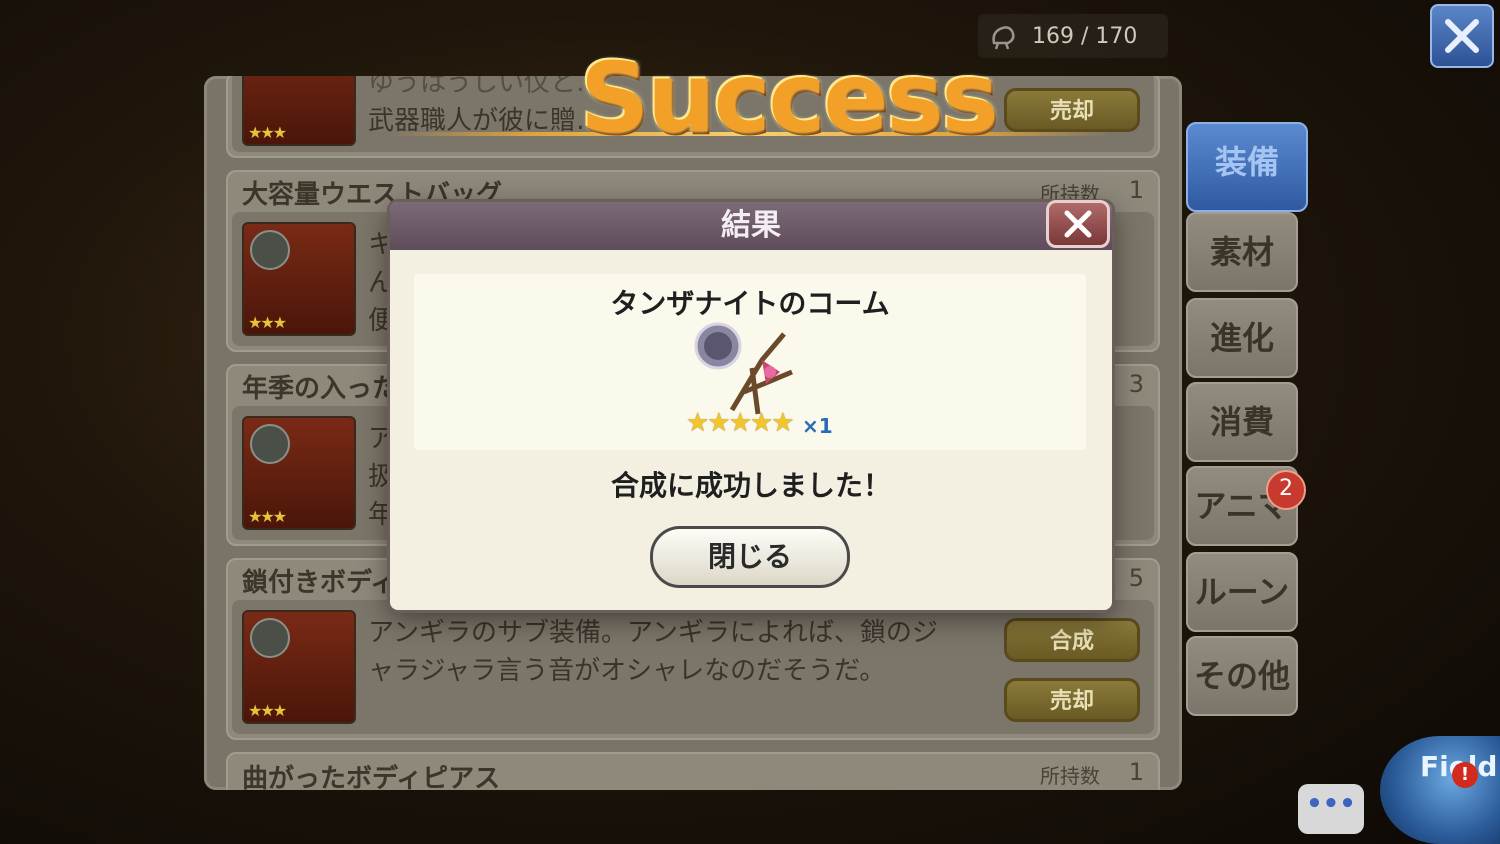  I want to click on result-rarity-stars: ★★★★★, so click(740, 423).